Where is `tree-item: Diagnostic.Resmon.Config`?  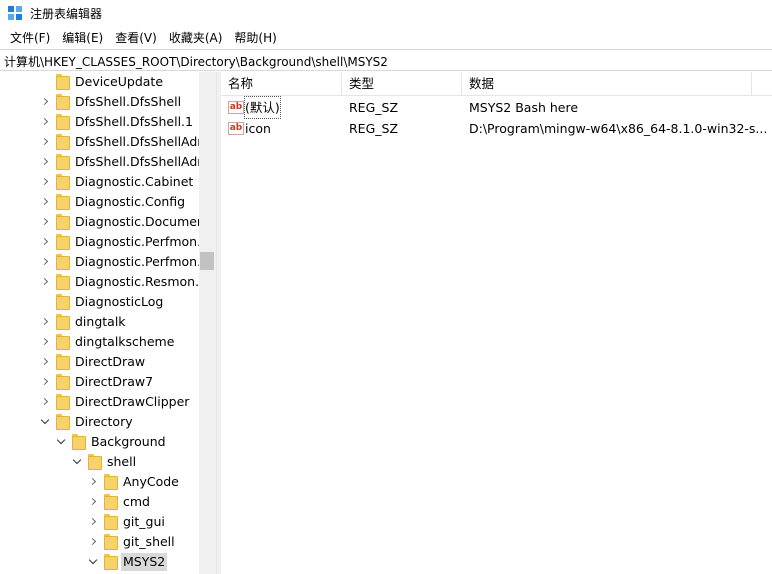
tree-item: Diagnostic.Resmon.Config is located at coordinates (99, 282).